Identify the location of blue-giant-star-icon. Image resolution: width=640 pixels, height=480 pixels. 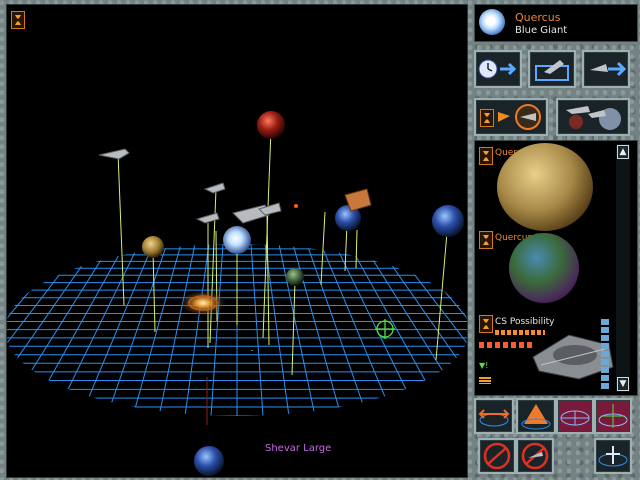
(492, 22).